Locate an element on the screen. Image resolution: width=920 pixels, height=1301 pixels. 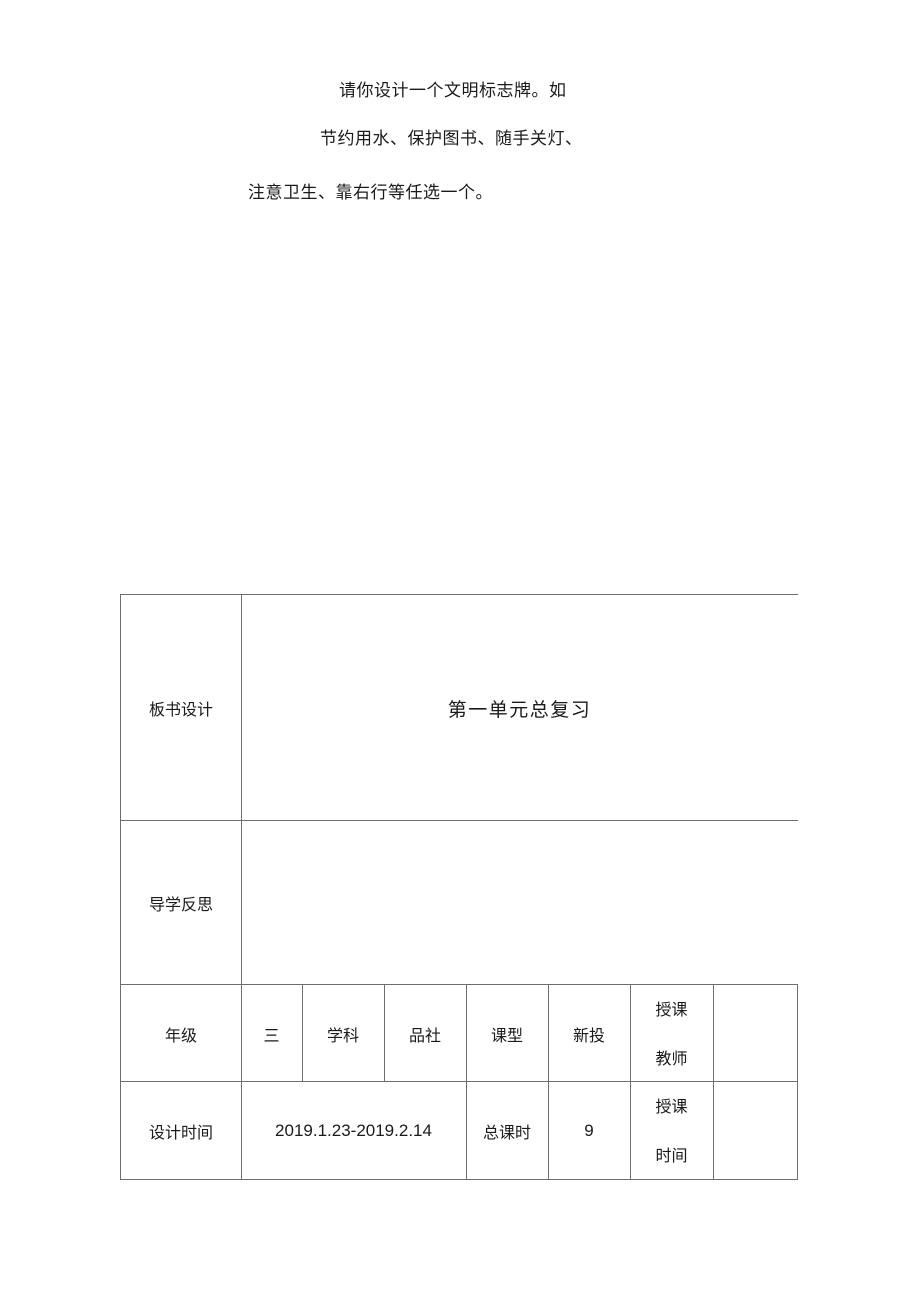
board-design-content-cell: 第一单元总复习 is located at coordinates (519, 707).